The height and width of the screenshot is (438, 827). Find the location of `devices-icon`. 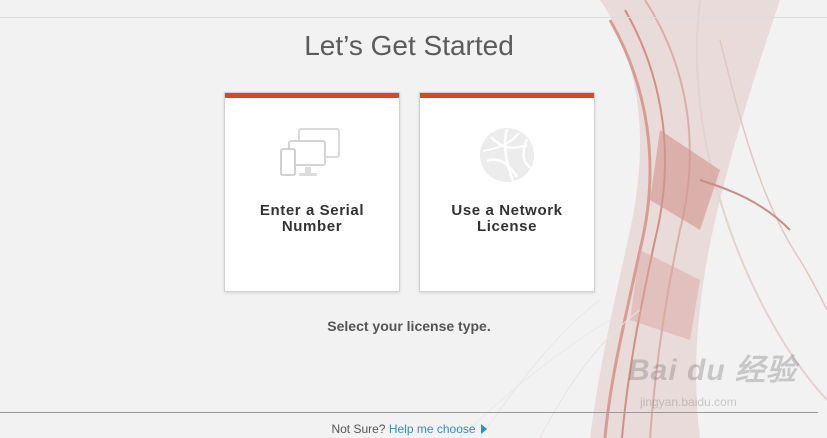

devices-icon is located at coordinates (310, 152).